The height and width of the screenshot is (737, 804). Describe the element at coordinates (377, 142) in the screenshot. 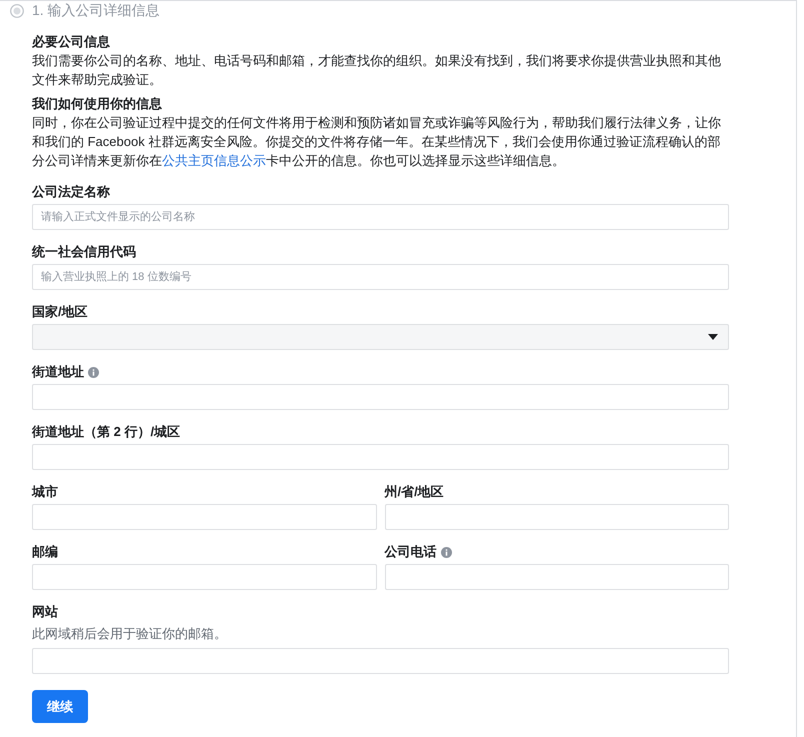

I see `section-text: 同时，你在公司验证过程中提交的任何文件将用于检测和预防诸如冒充或诈骗等风险行为，帮助我们履行法律义务，让你和我们的 Facebook 社群远离安全风险。你提交的文件将存储一年。在某些情况下，我们会使用你通过验证流程确认的部分公司详情来更新你在公共主页信息公示卡中公开的信息。你也可以选择显示这些详细信息。` at that location.